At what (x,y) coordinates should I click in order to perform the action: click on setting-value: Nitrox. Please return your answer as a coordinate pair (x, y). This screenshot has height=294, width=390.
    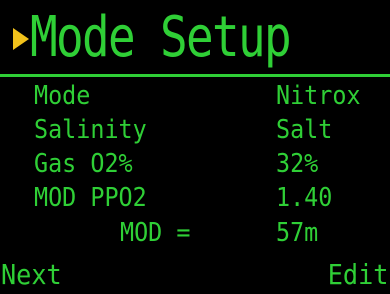
    Looking at the image, I should click on (318, 96).